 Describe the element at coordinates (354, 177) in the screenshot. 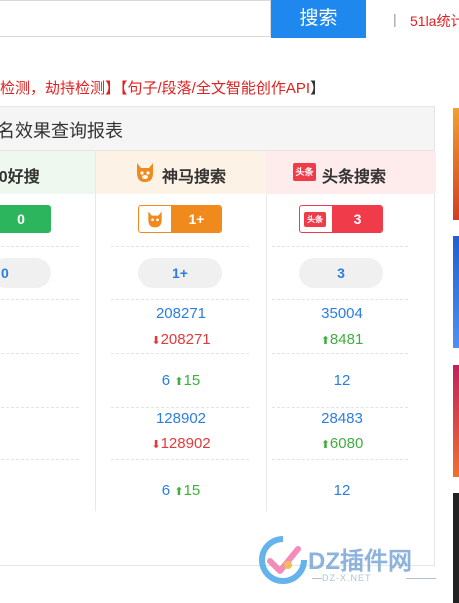

I see `column-toutiao-name: 头条搜索` at that location.